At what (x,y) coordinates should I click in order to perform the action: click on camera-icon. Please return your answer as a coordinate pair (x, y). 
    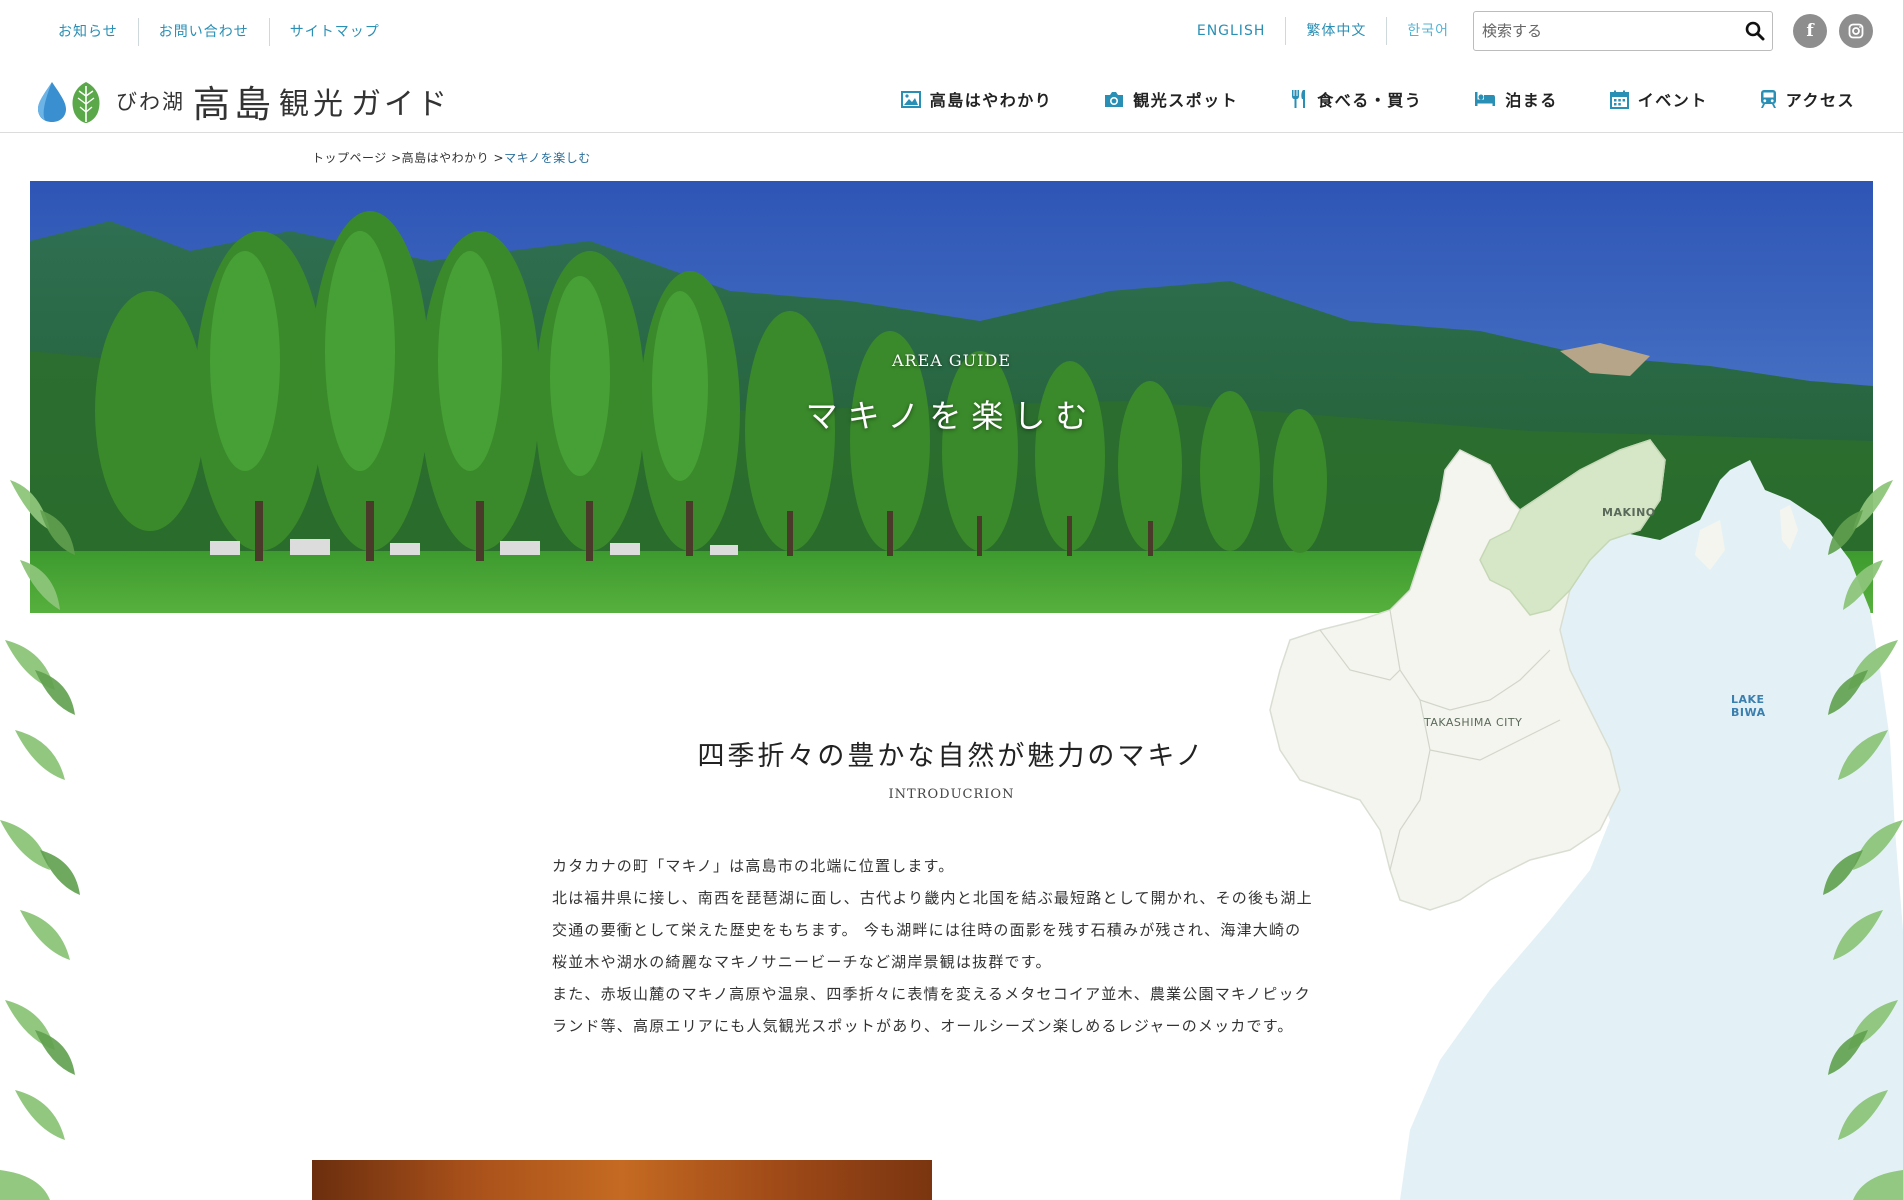
    Looking at the image, I should click on (1114, 99).